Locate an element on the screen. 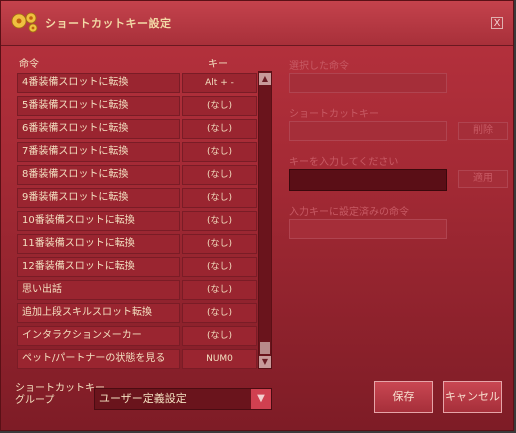 This screenshot has width=516, height=433. cancel-button: キャンセル is located at coordinates (472, 397).